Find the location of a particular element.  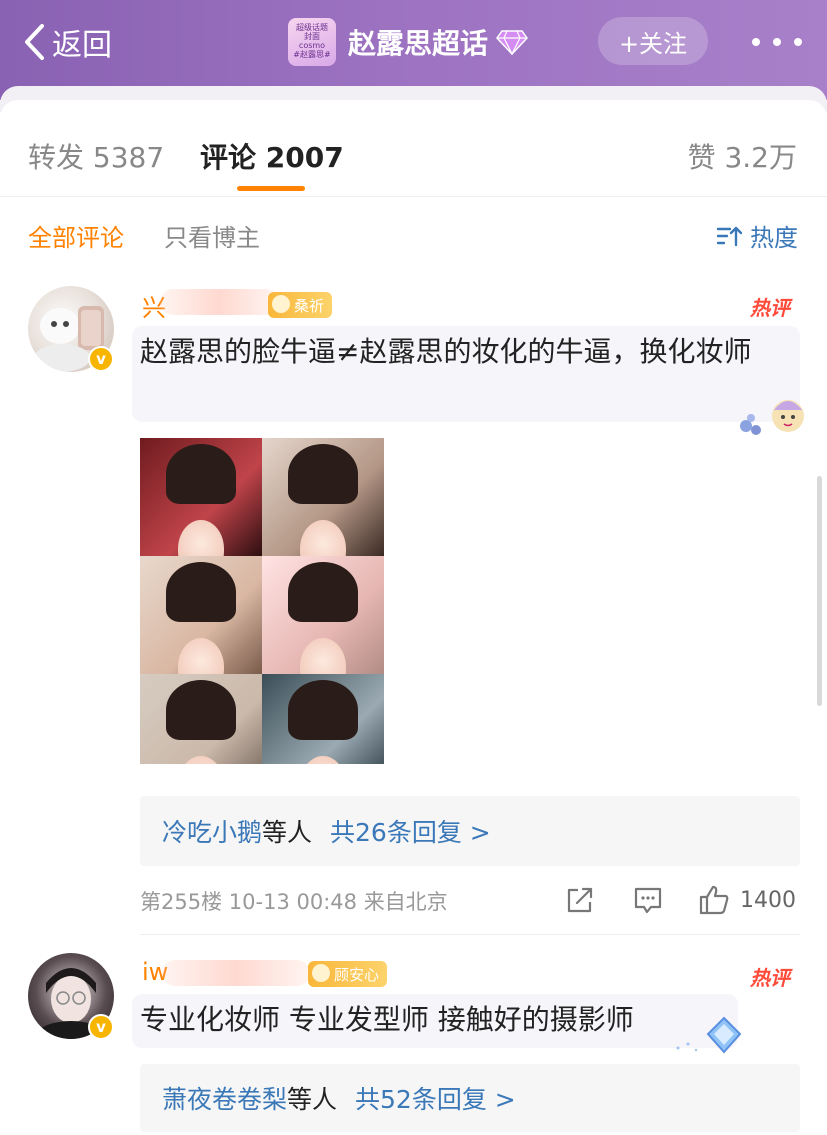

scrollbar is located at coordinates (819, 591).